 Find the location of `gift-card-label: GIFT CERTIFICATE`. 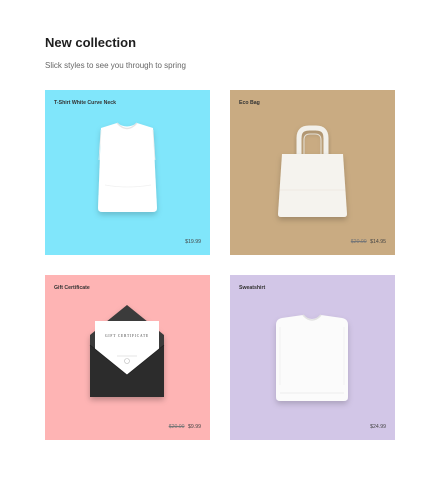

gift-card-label: GIFT CERTIFICATE is located at coordinates (127, 336).